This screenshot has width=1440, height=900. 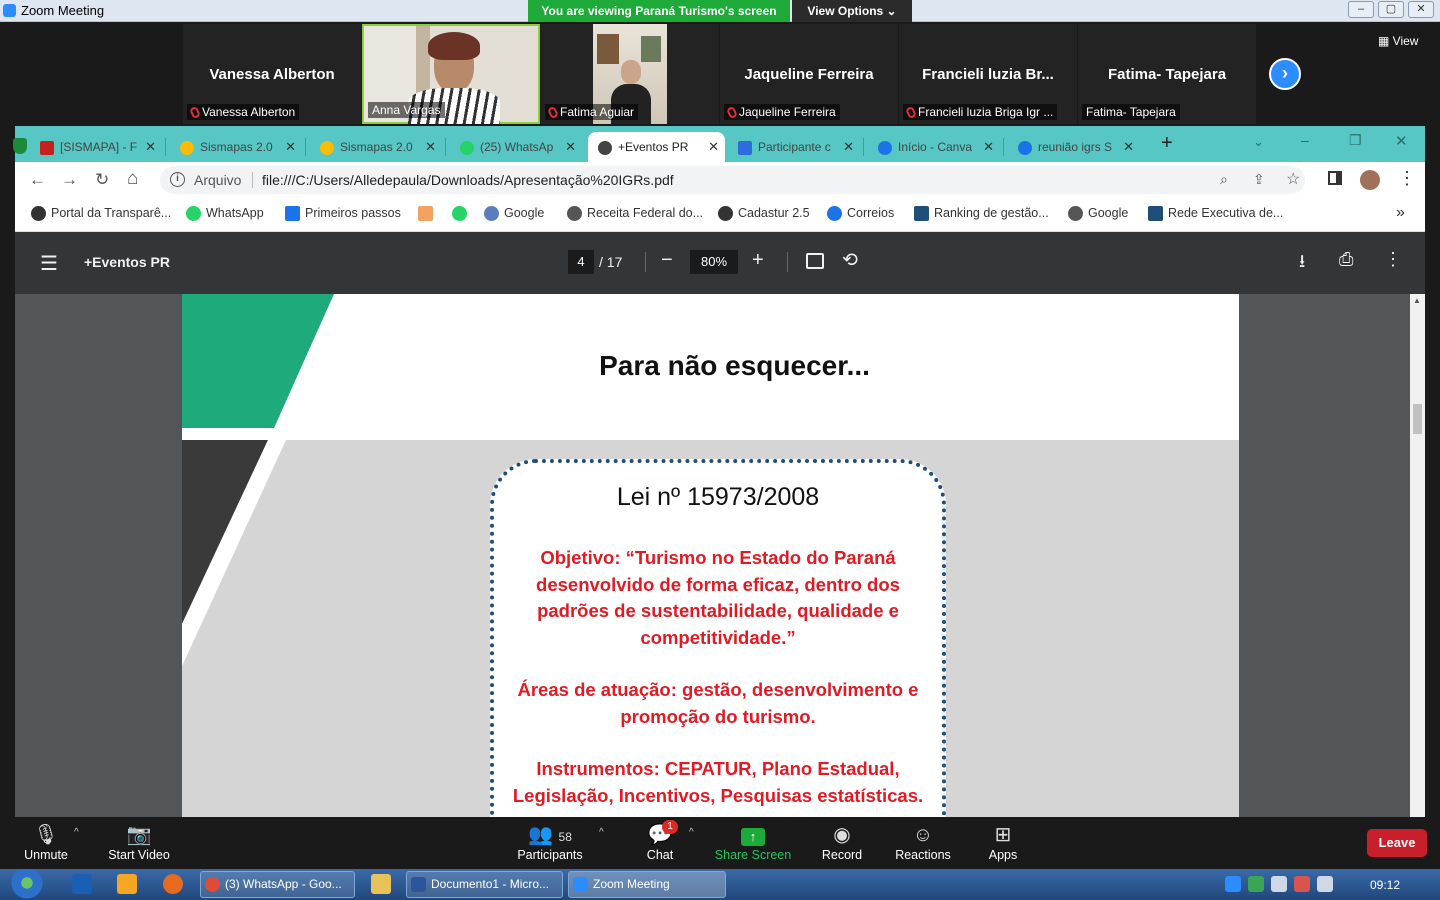 I want to click on participant-tile: Fatima- Tapejara Fatima- Tapejara, so click(x=1167, y=74).